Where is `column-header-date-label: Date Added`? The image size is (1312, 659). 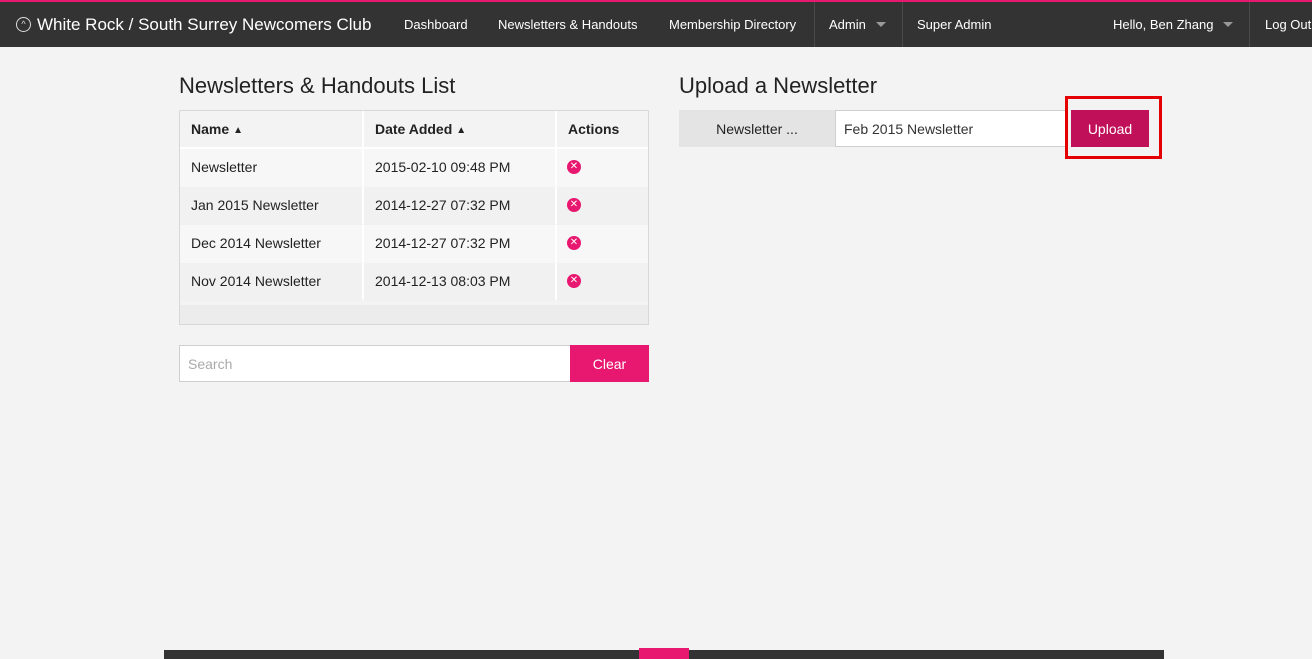 column-header-date-label: Date Added is located at coordinates (414, 129).